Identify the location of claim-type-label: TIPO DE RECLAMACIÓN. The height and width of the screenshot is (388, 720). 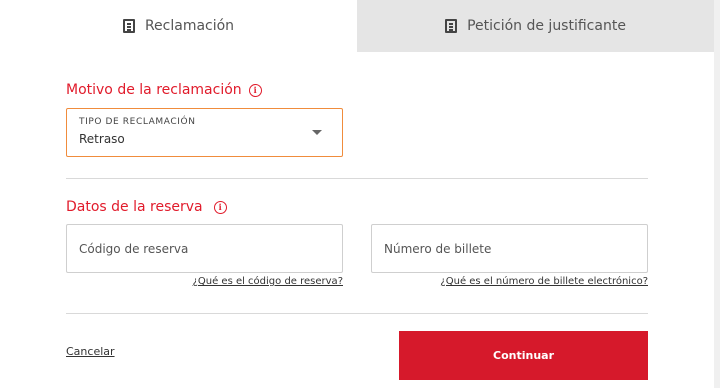
(137, 122).